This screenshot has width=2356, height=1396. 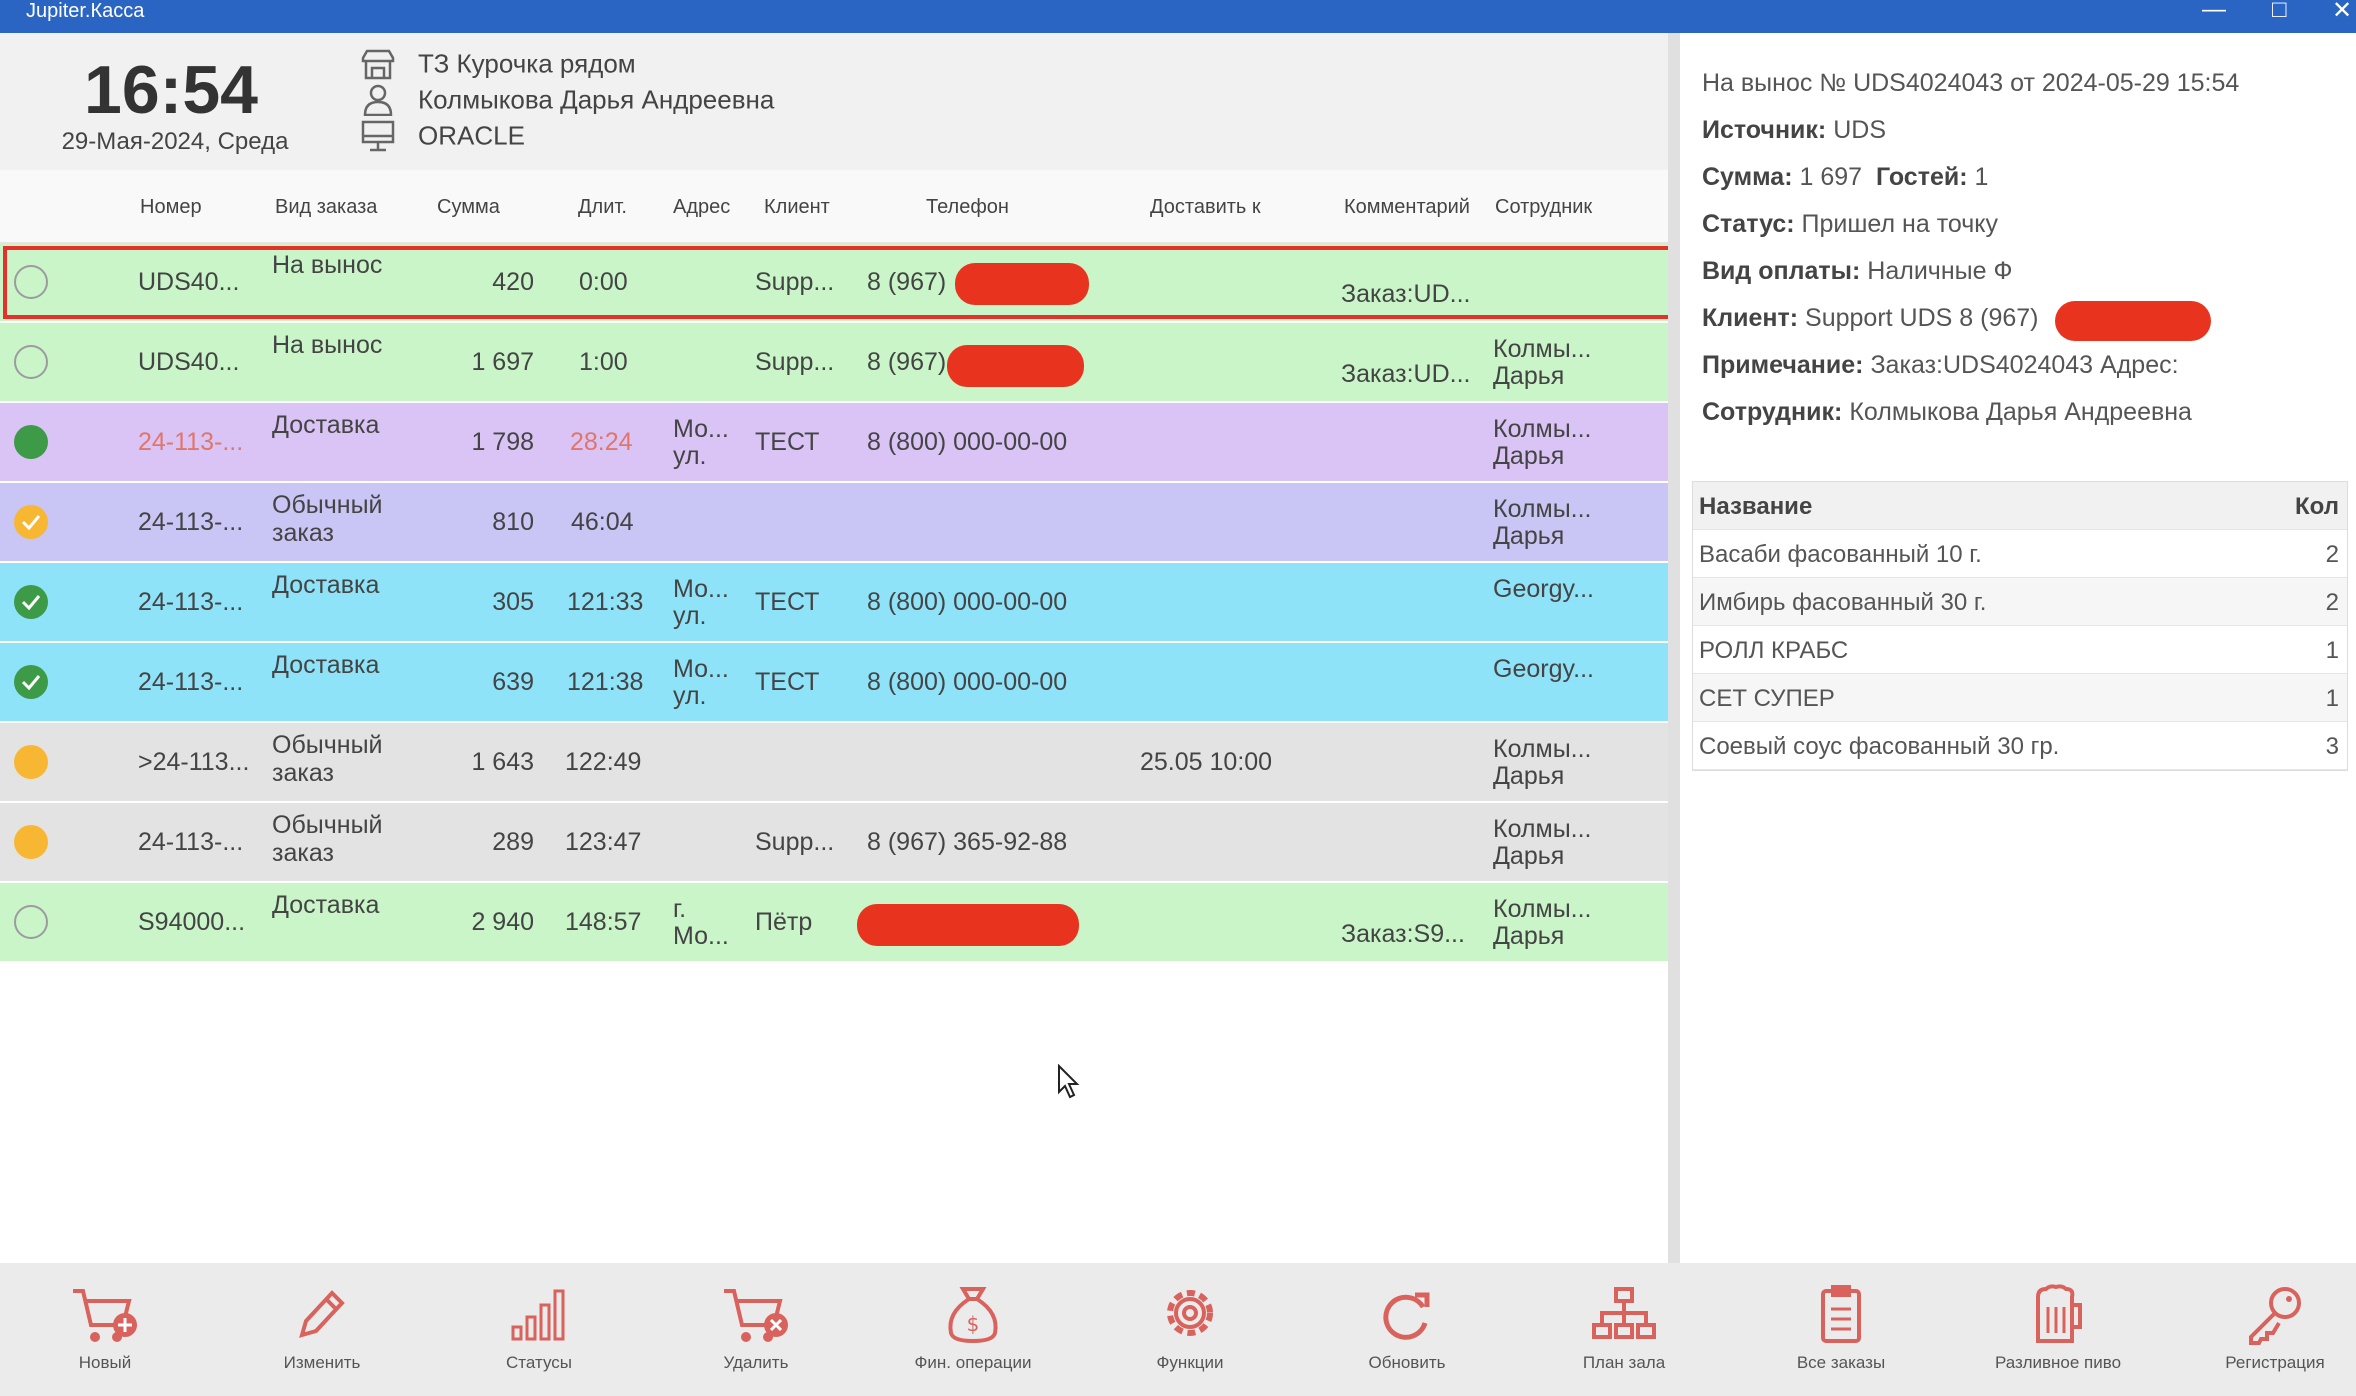 I want to click on col-client: Клиент, so click(x=797, y=207).